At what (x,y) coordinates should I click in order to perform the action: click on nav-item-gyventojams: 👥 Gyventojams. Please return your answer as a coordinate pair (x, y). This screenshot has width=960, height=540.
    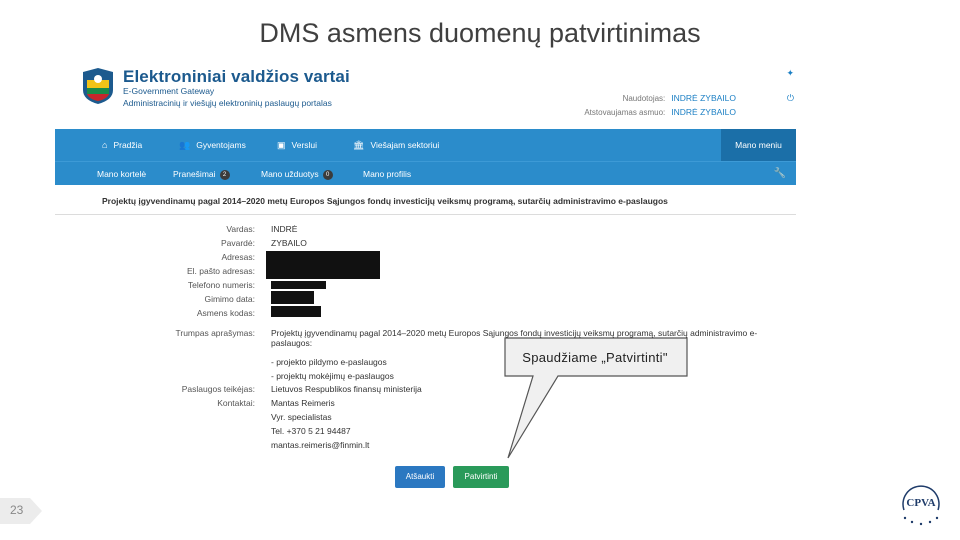
    Looking at the image, I should click on (212, 145).